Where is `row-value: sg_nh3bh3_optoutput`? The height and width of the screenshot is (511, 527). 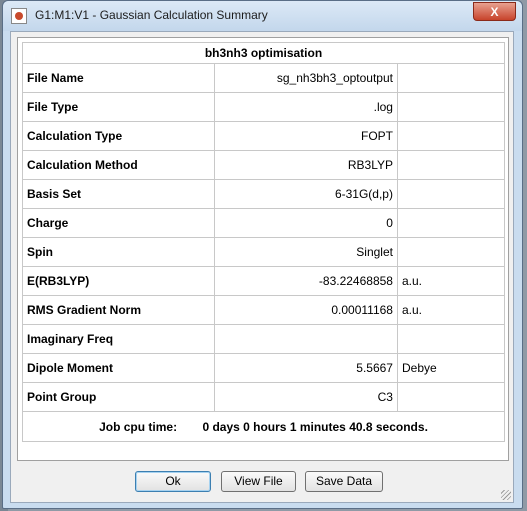 row-value: sg_nh3bh3_optoutput is located at coordinates (305, 78).